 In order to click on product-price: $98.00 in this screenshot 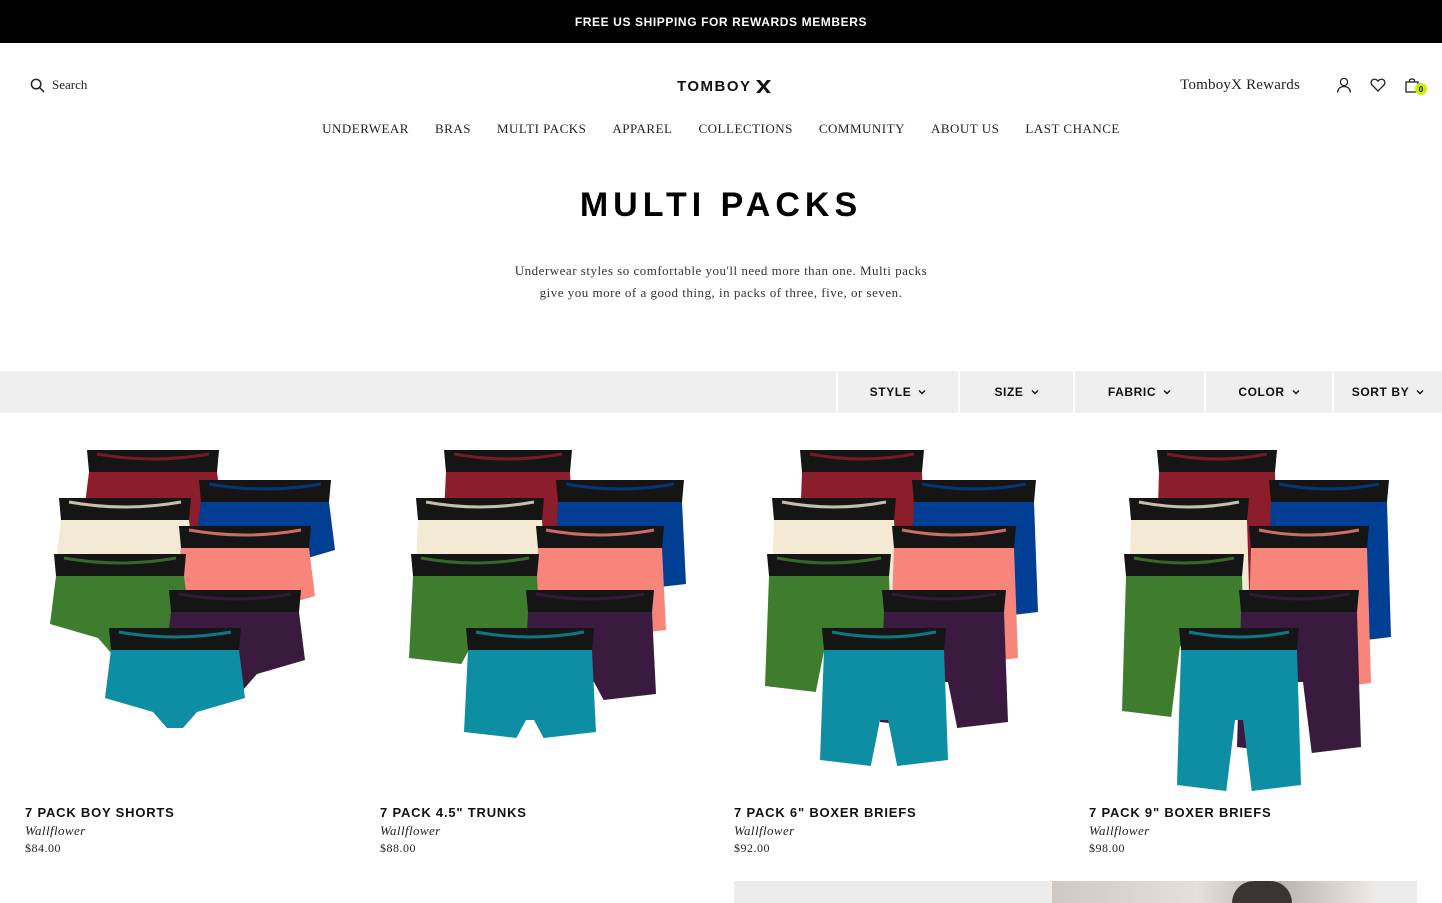, I will do `click(1107, 848)`.